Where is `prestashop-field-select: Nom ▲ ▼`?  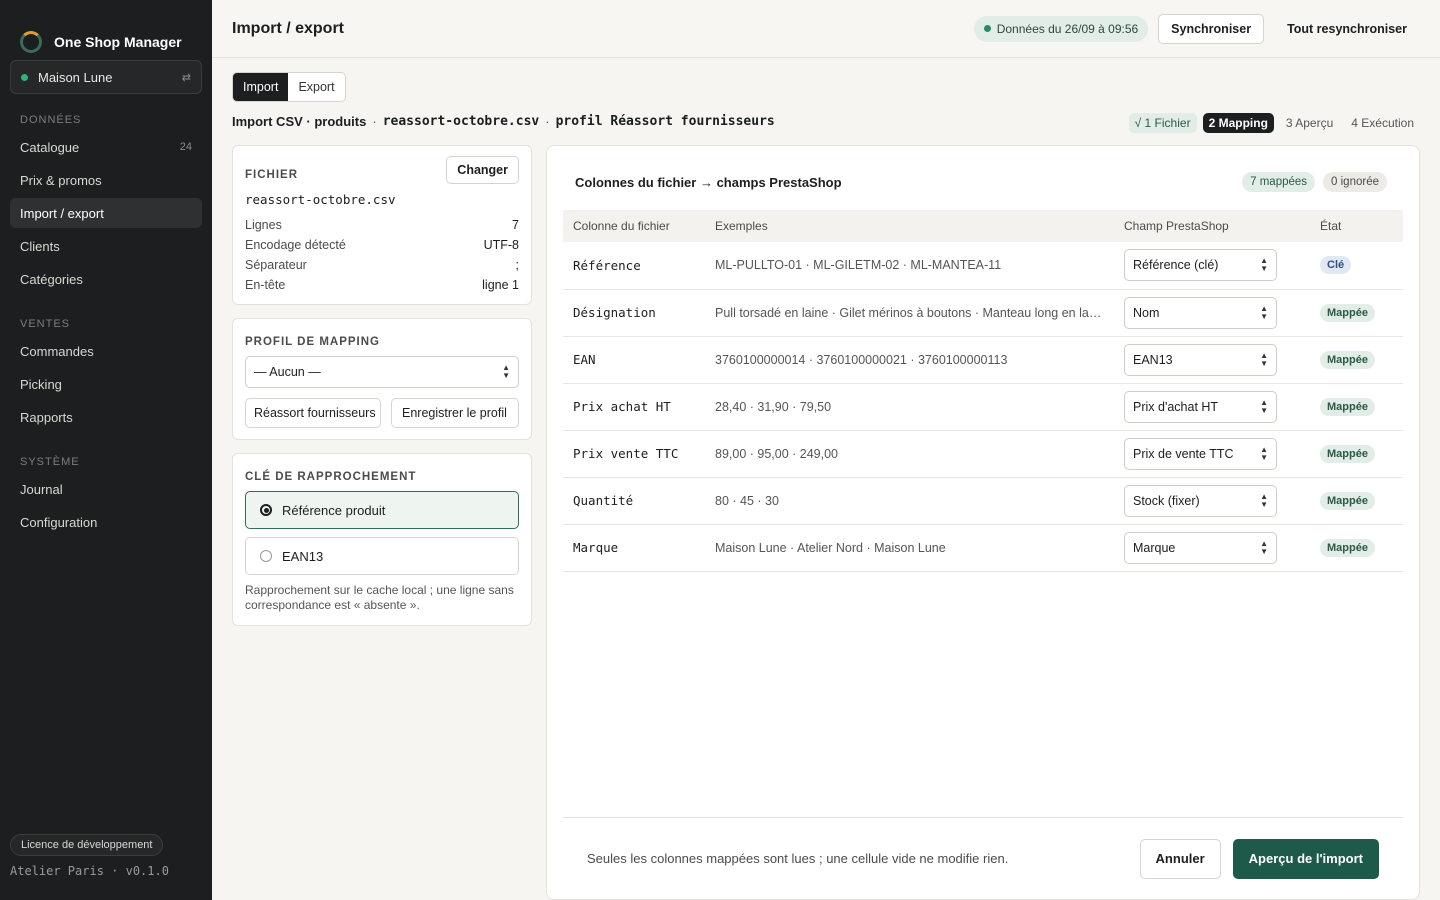
prestashop-field-select: Nom ▲ ▼ is located at coordinates (1200, 312).